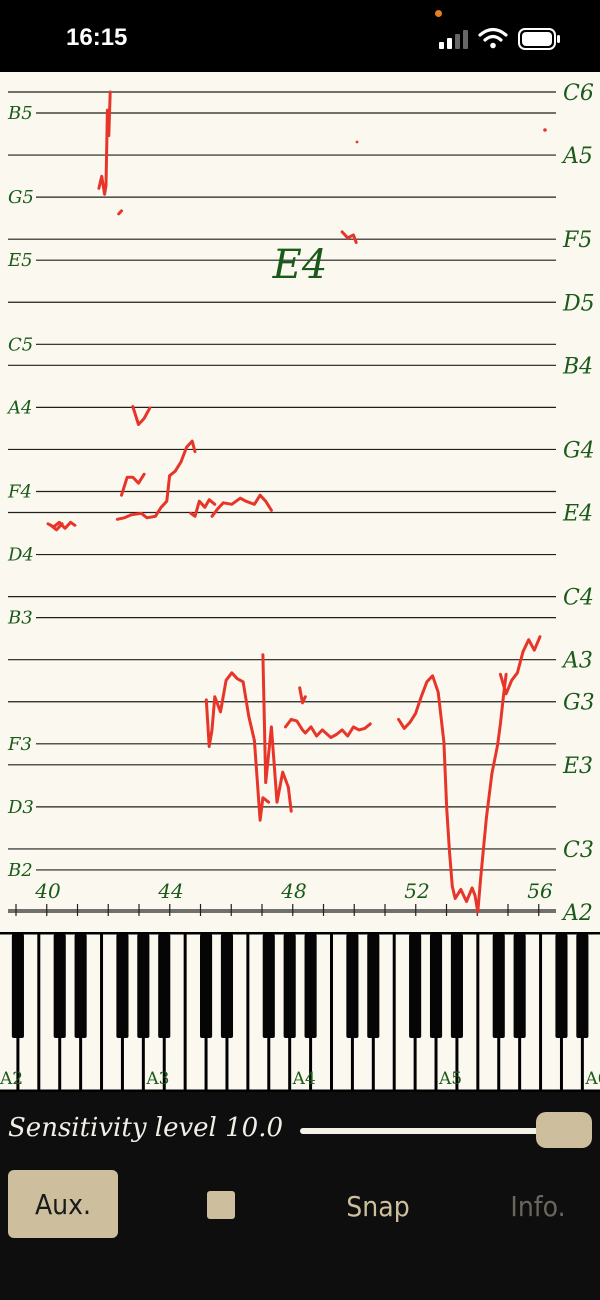  Describe the element at coordinates (577, 366) in the screenshot. I see `note-label: B4` at that location.